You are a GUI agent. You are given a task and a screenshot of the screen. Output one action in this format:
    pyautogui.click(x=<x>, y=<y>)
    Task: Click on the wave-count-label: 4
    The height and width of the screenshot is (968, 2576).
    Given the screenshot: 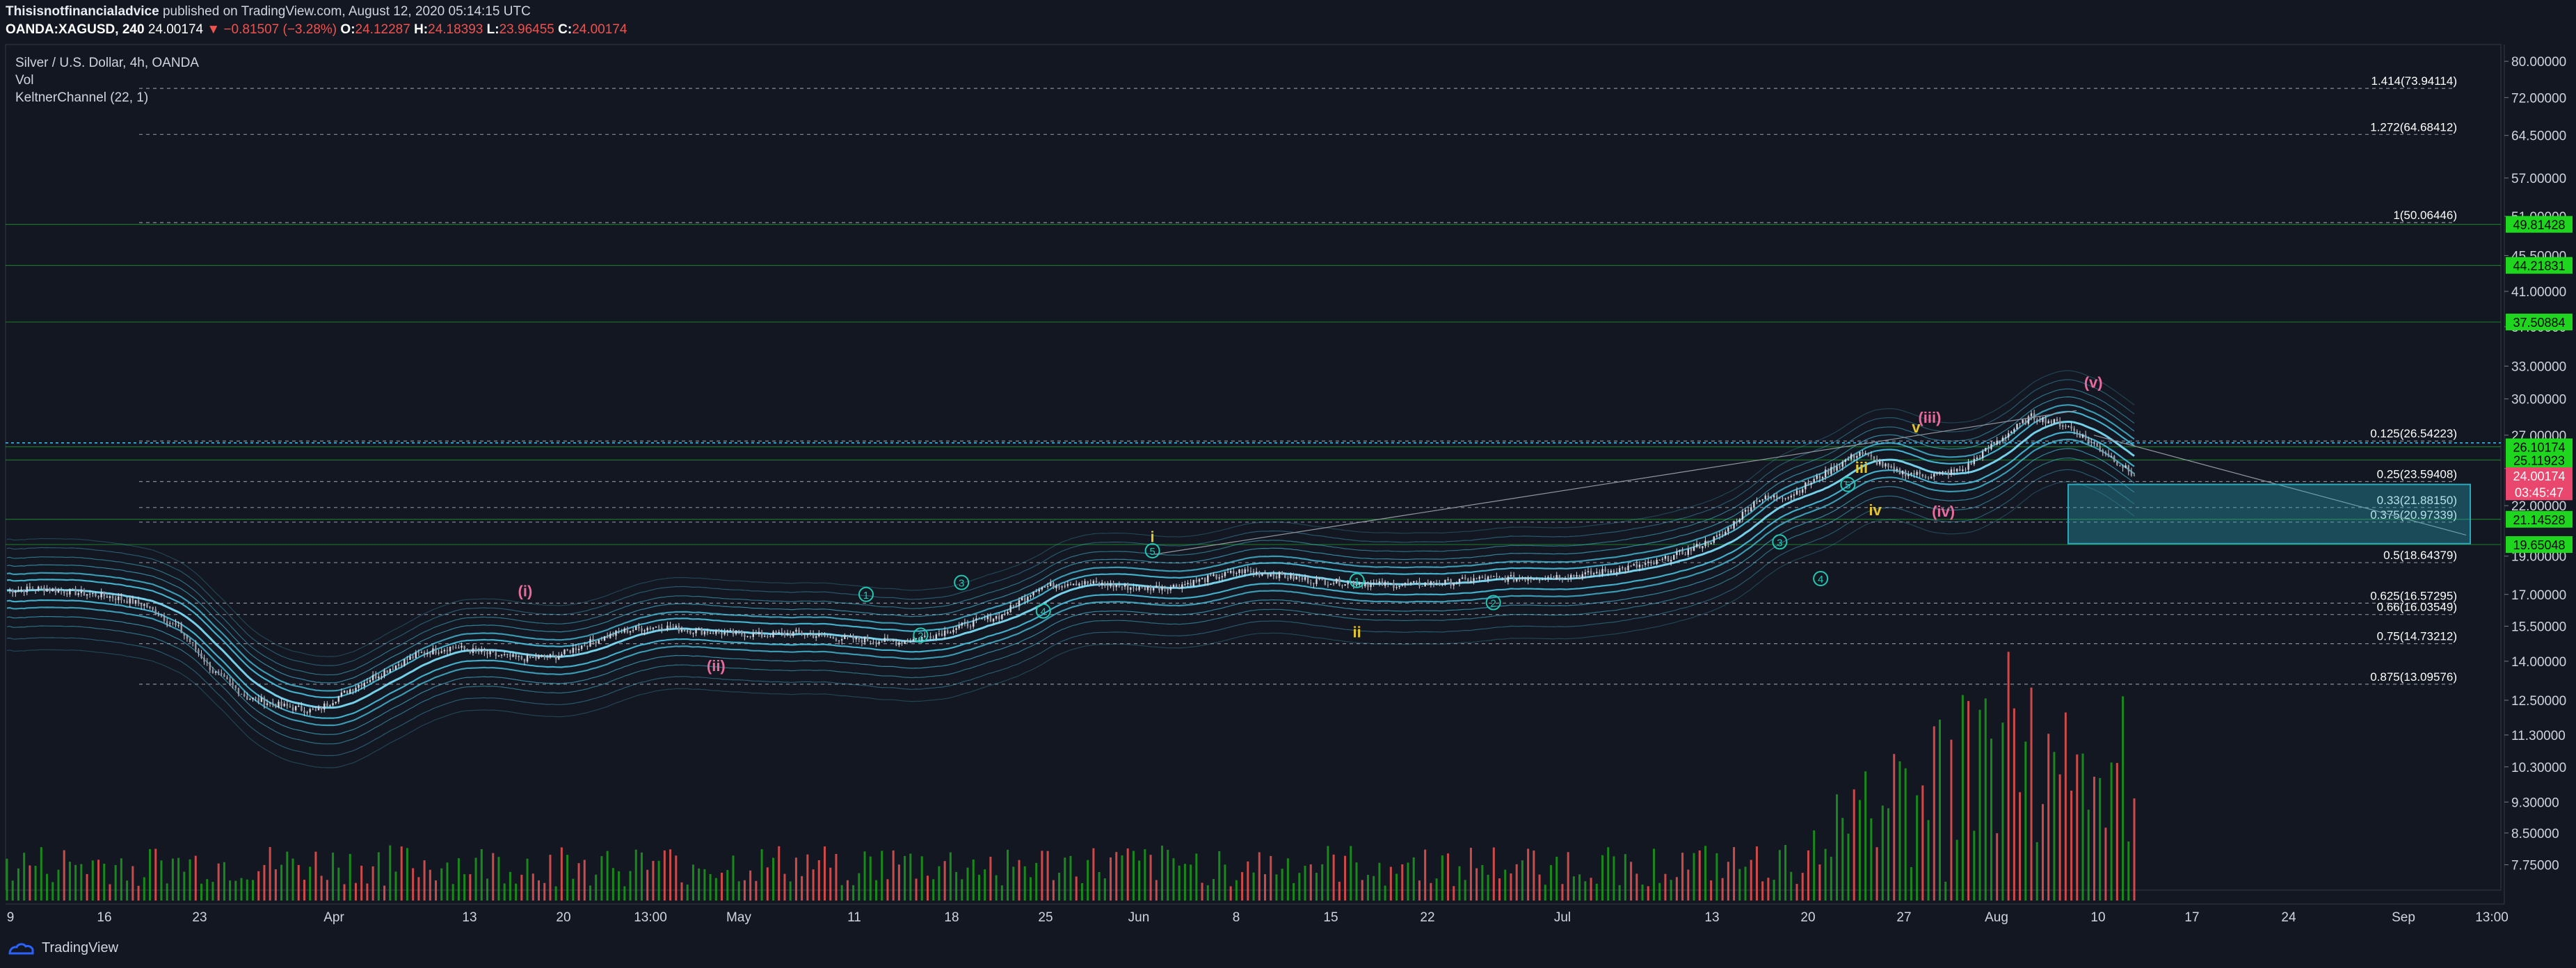 What is the action you would take?
    pyautogui.click(x=1043, y=612)
    